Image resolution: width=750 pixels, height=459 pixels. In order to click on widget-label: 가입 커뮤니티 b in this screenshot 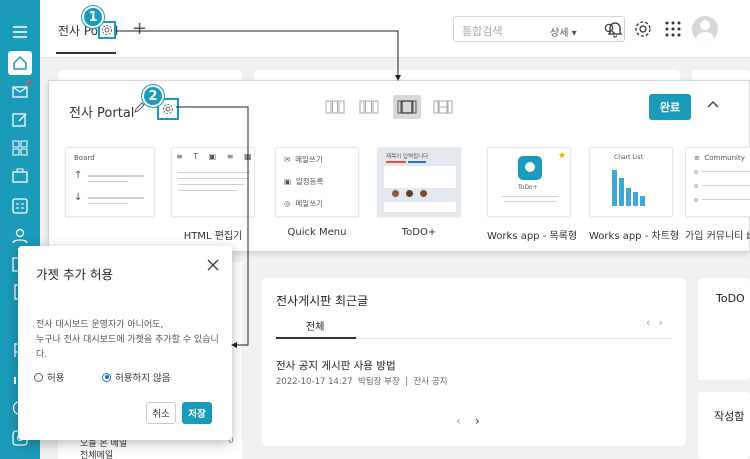, I will do `click(717, 236)`.